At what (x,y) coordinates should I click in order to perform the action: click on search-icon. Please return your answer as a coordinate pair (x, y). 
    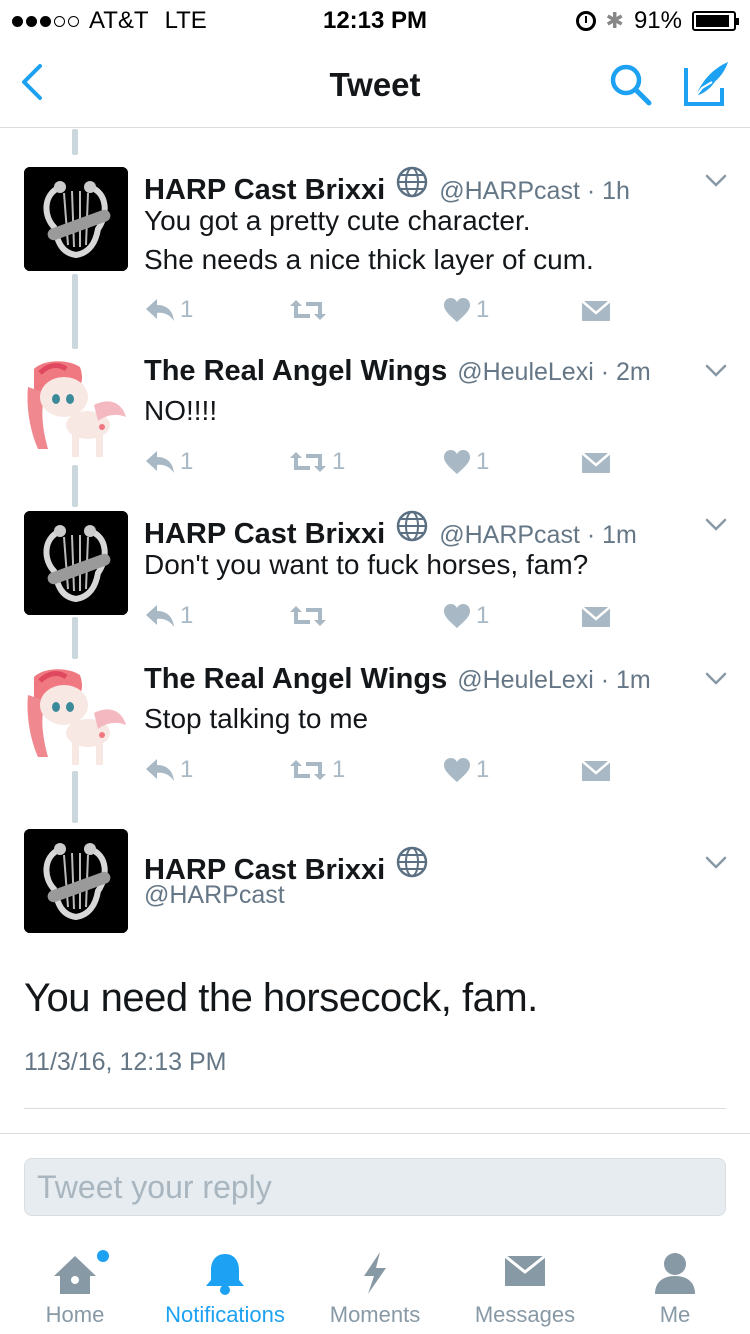
    Looking at the image, I should click on (631, 85).